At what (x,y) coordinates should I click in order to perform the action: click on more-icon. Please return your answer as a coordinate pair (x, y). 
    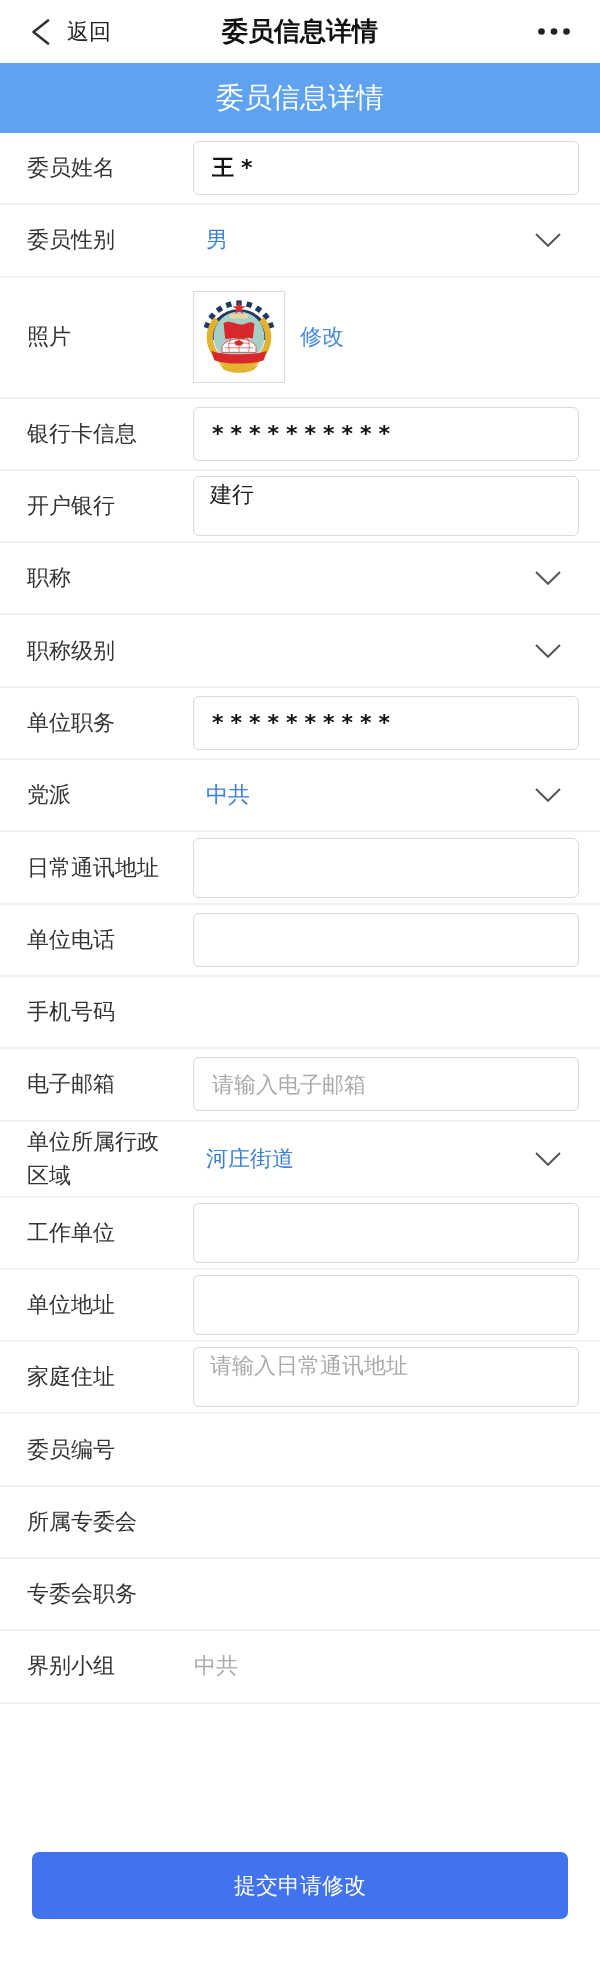
    Looking at the image, I should click on (554, 31).